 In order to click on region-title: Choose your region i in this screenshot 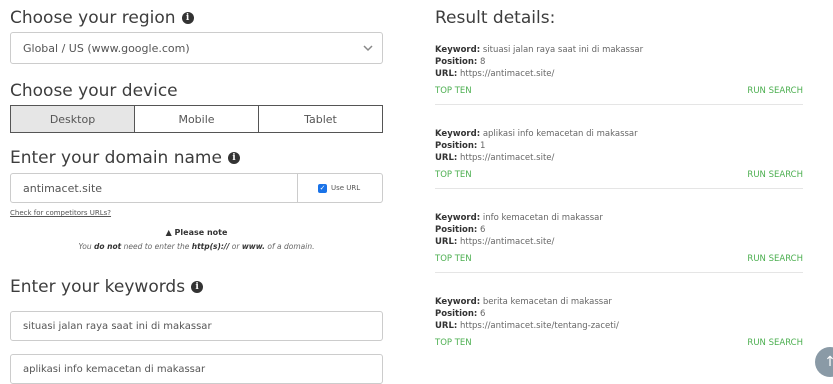, I will do `click(102, 18)`.